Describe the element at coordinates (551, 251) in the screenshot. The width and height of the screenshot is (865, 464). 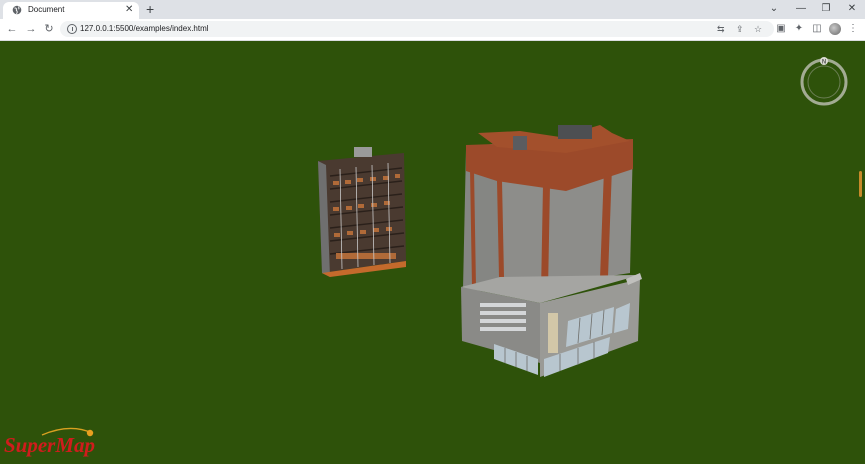
I see `tower-building-model` at that location.